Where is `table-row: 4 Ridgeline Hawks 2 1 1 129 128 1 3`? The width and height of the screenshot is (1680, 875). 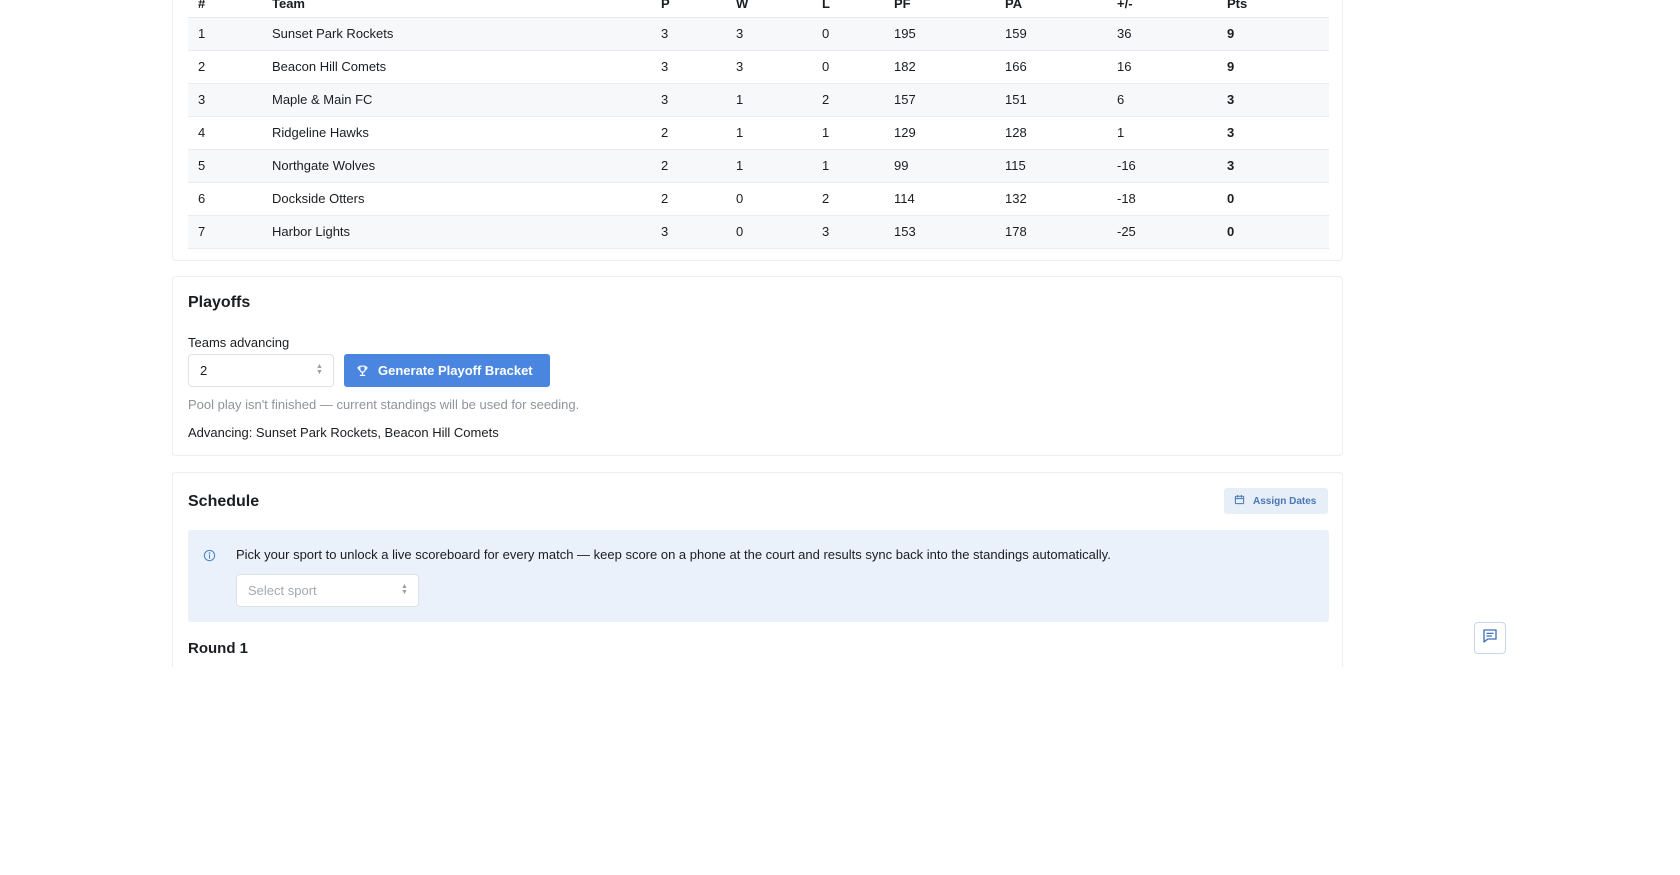
table-row: 4 Ridgeline Hawks 2 1 1 129 128 1 3 is located at coordinates (758, 133).